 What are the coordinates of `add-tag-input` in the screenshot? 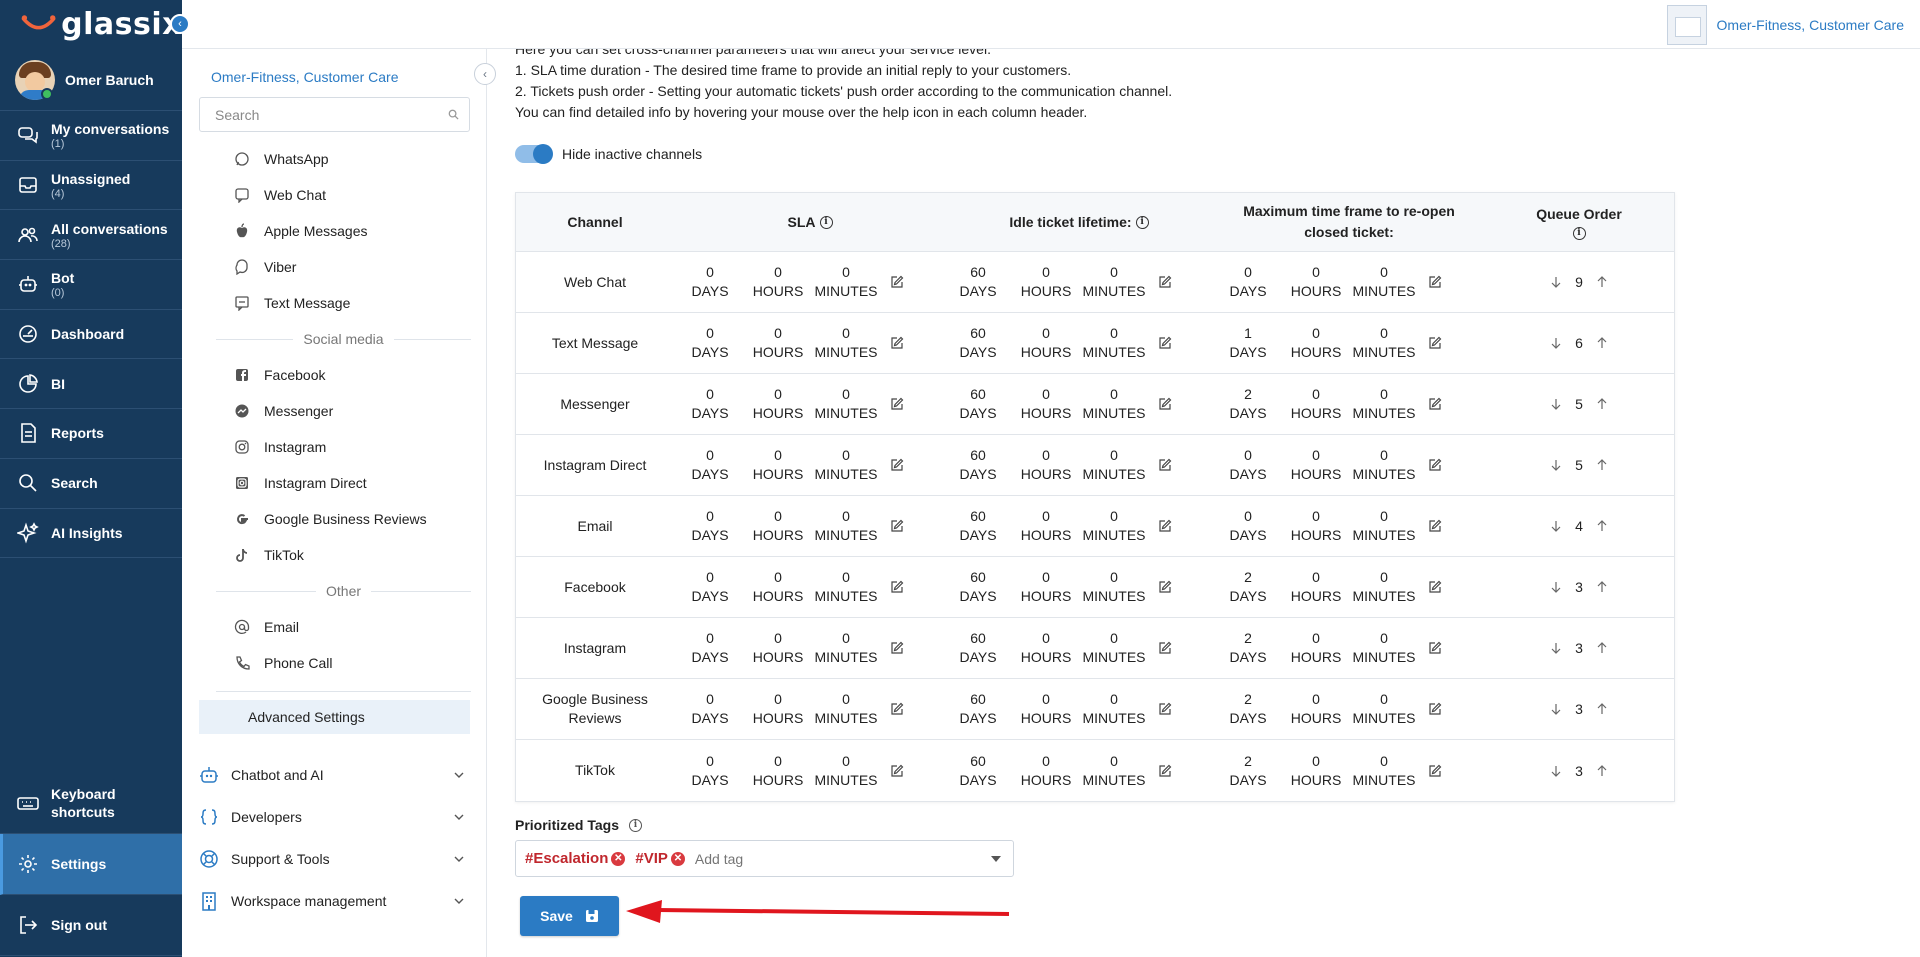 It's located at (794, 858).